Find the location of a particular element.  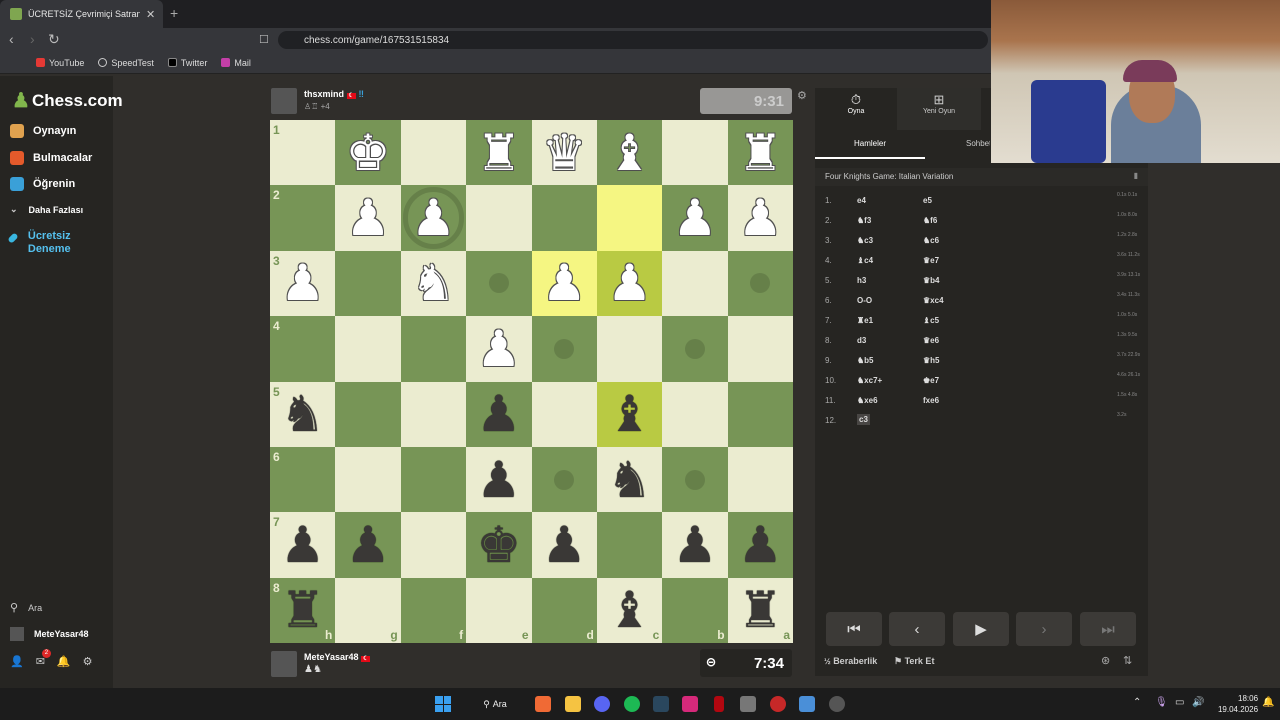

opening-book-icon: ▮ is located at coordinates (1136, 175).